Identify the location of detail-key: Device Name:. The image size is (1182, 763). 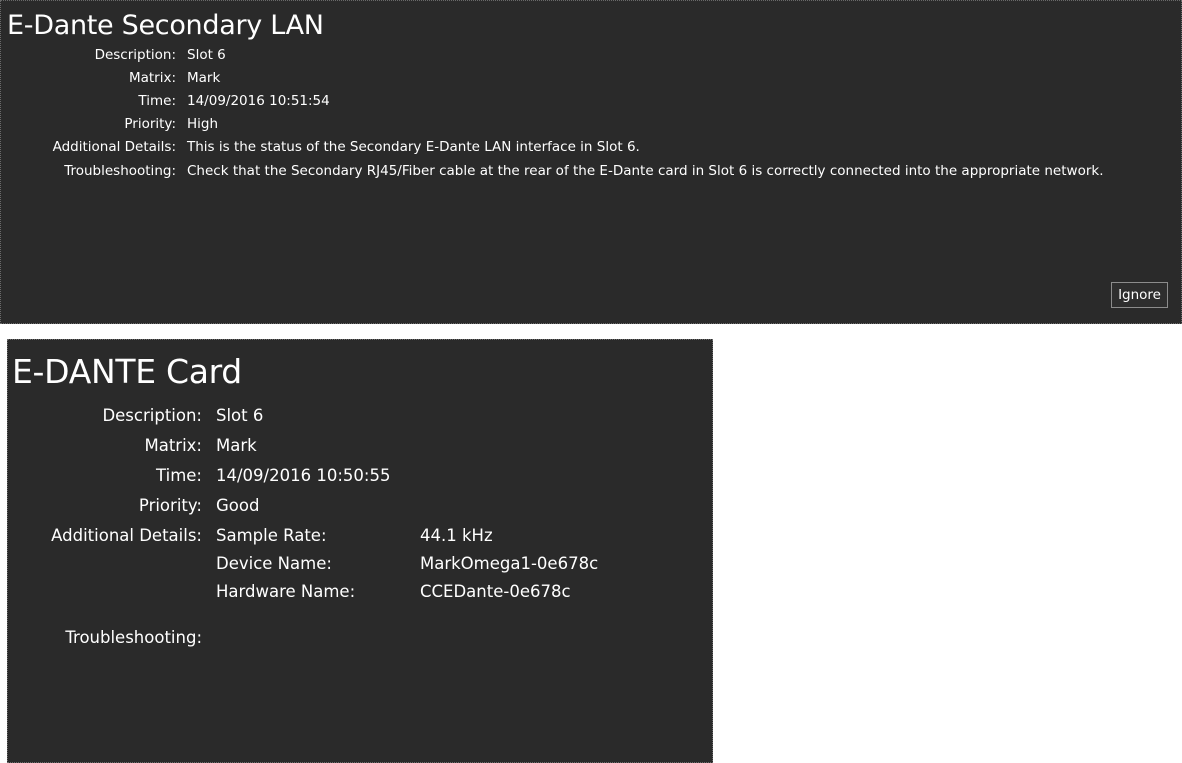
(274, 563).